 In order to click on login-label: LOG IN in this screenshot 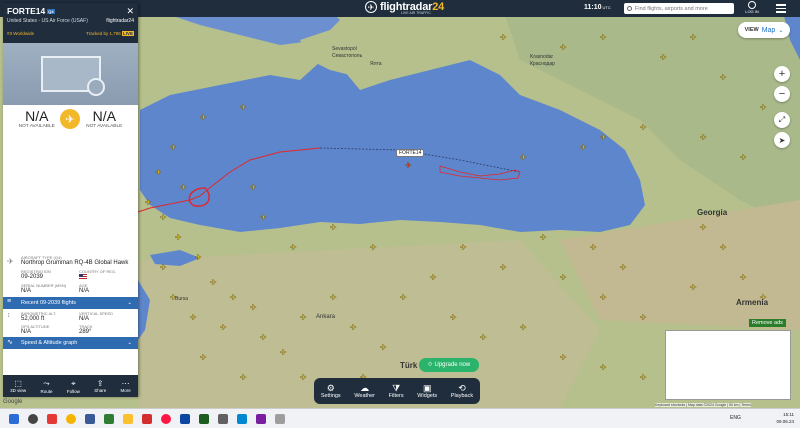, I will do `click(752, 11)`.